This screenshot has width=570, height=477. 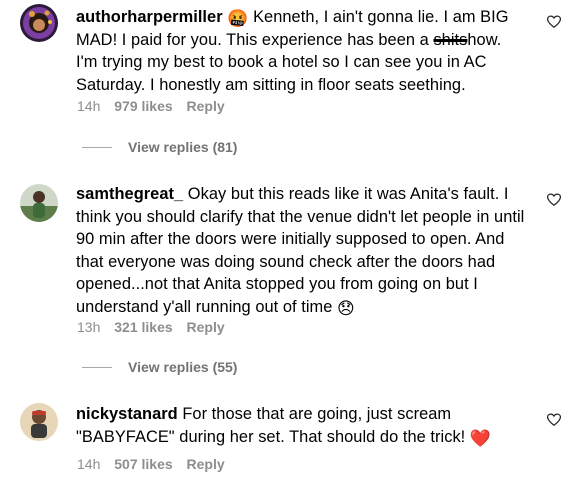 I want to click on view-replies-label: View replies (81), so click(x=183, y=147).